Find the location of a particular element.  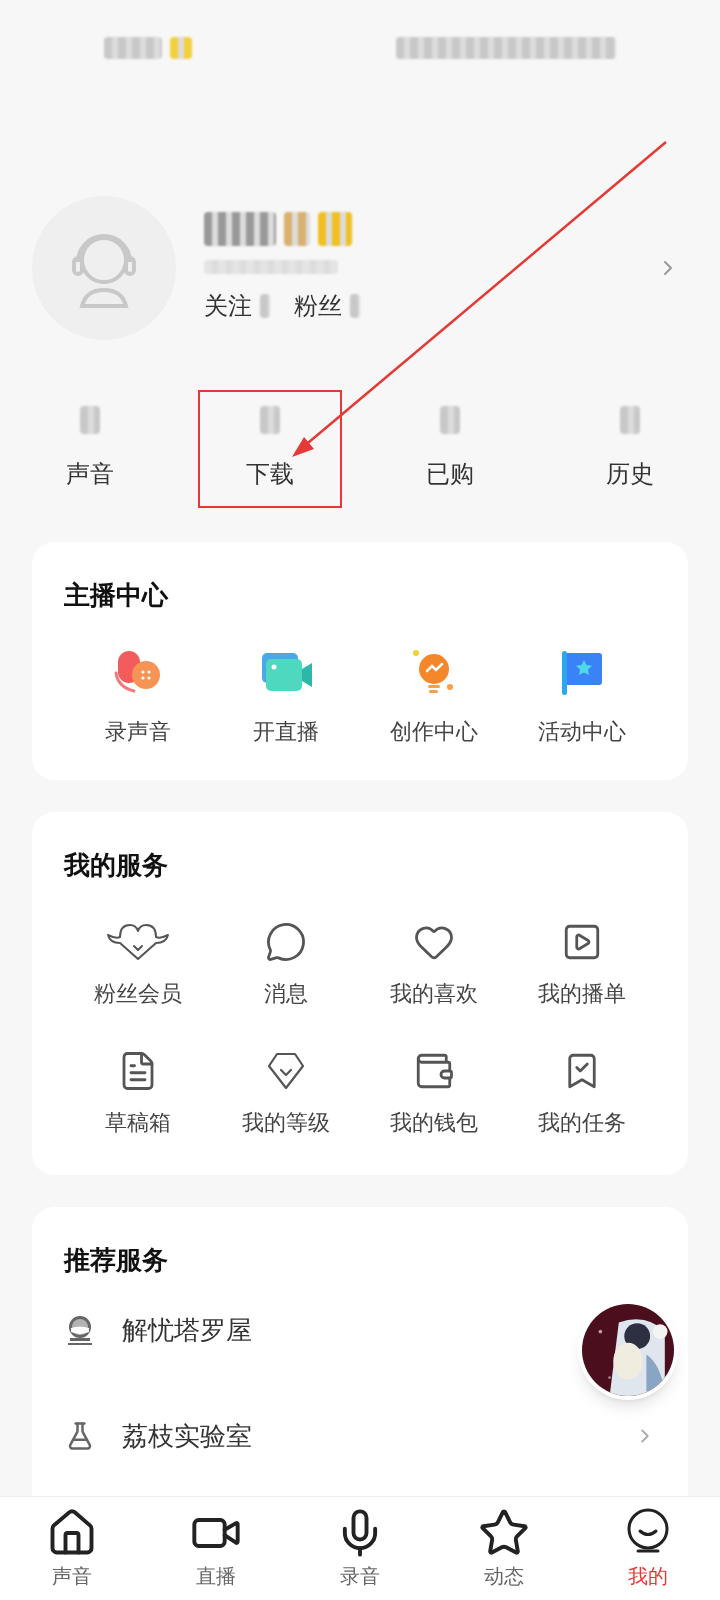

tab: 录音 is located at coordinates (360, 1548).